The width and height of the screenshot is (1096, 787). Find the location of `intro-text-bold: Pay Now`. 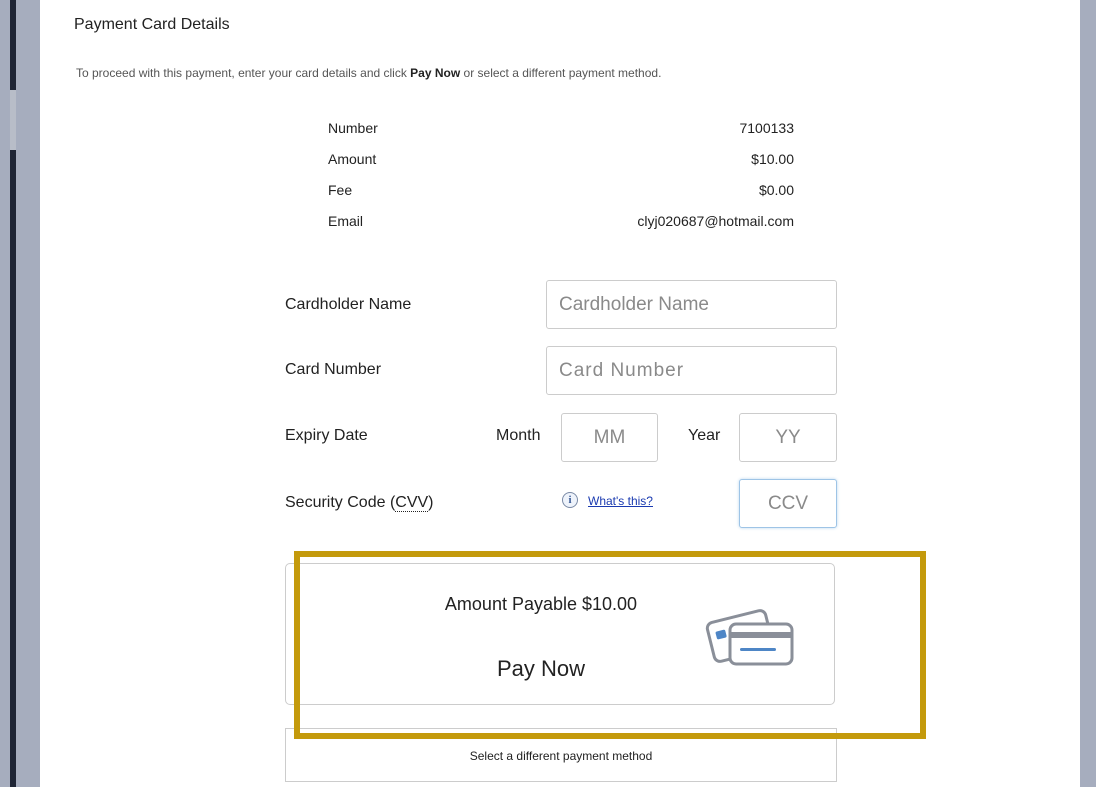

intro-text-bold: Pay Now is located at coordinates (435, 73).